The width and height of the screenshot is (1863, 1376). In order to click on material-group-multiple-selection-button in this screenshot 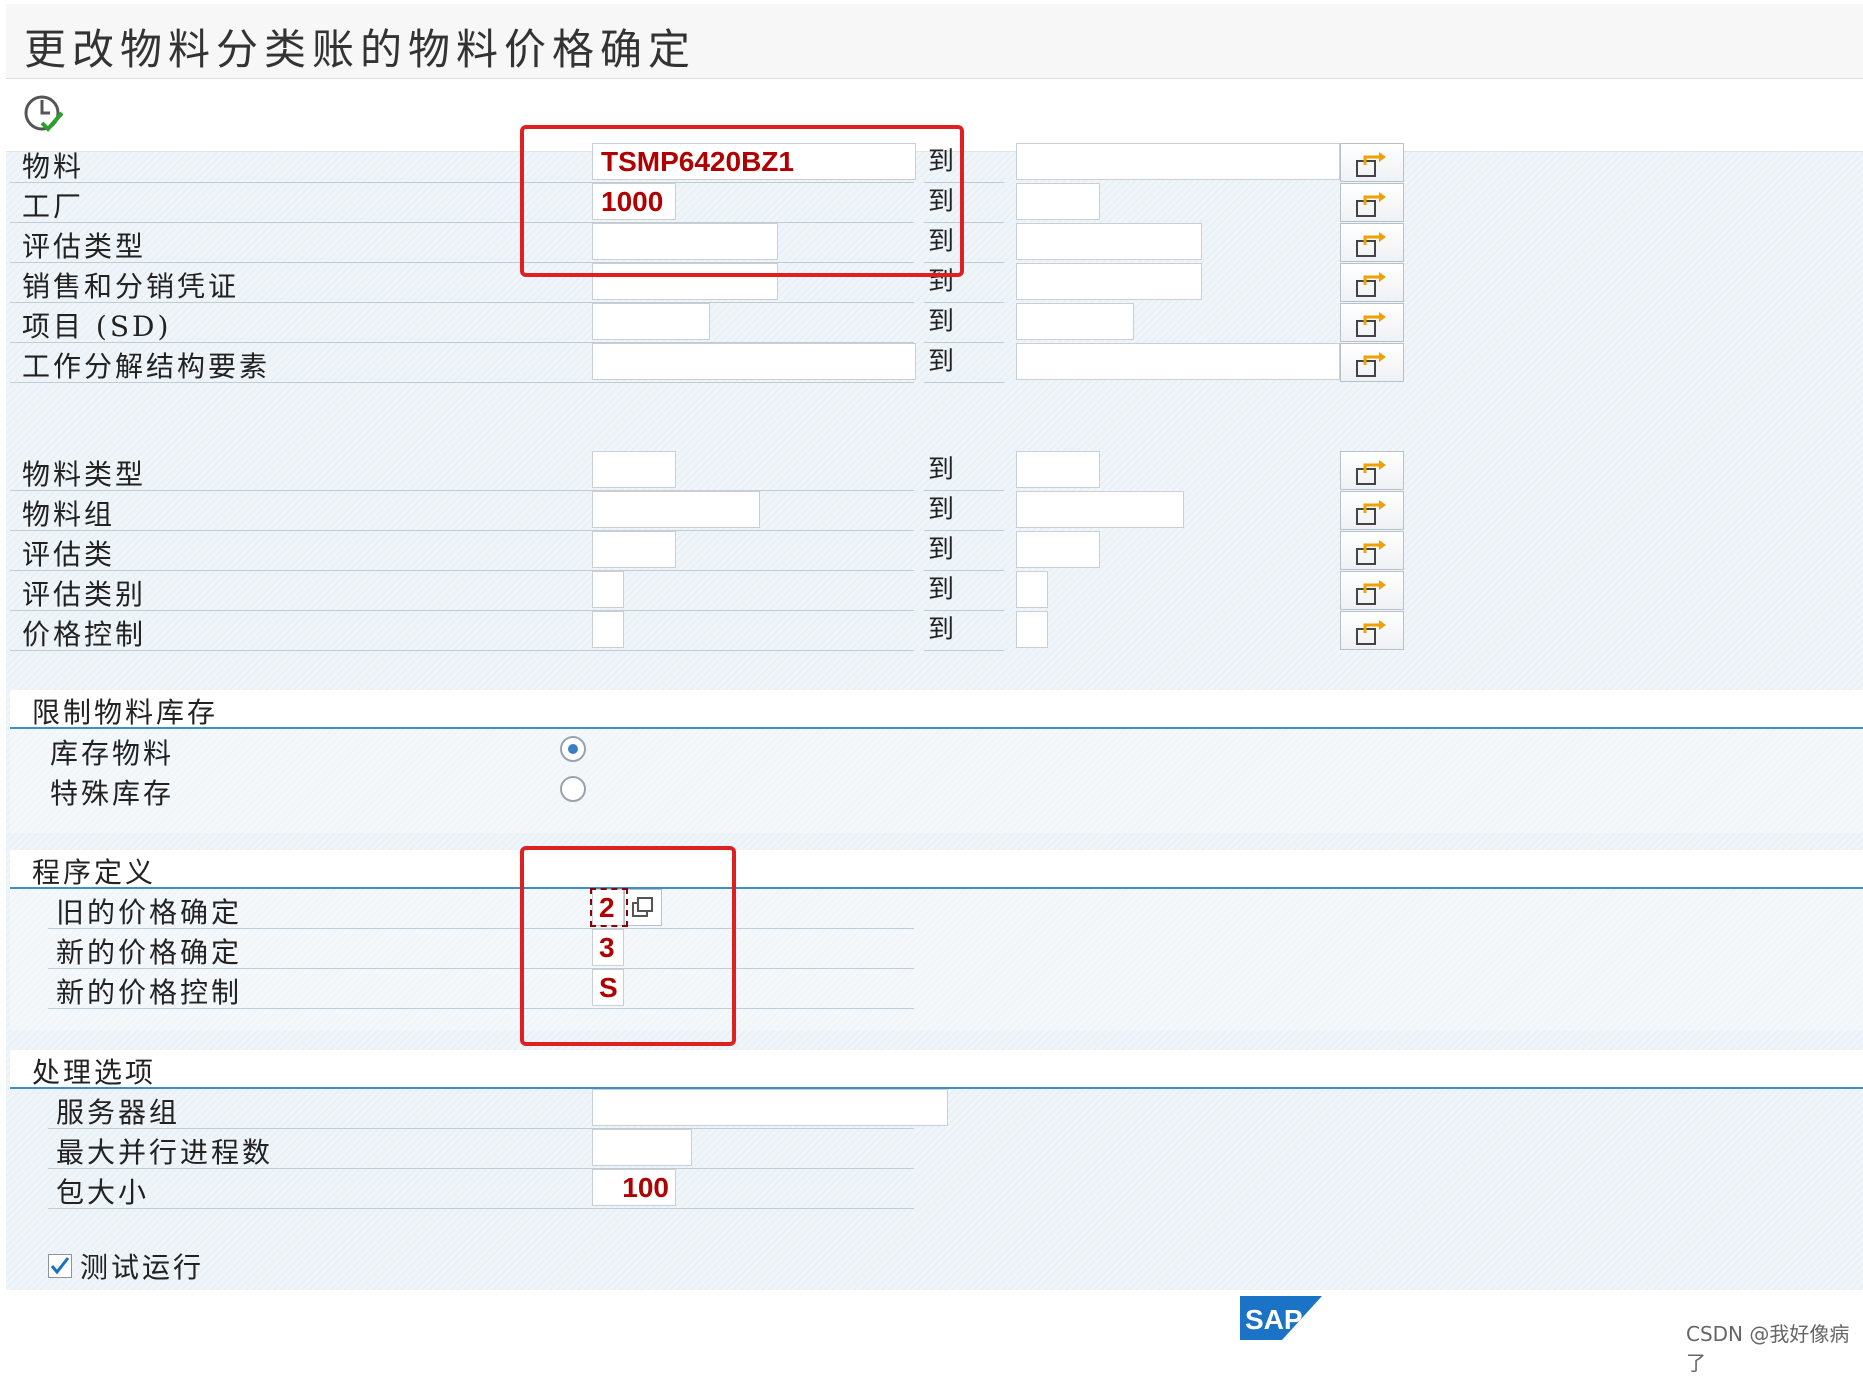, I will do `click(1372, 510)`.